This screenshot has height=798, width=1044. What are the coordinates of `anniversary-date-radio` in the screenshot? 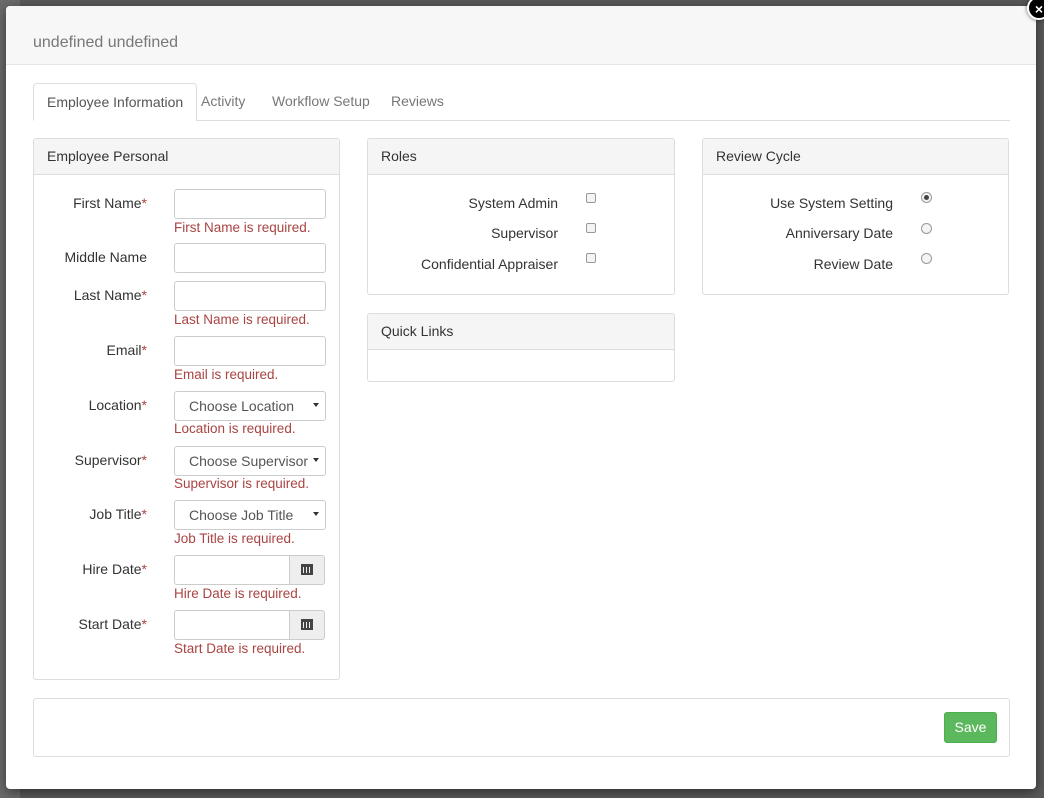 It's located at (926, 228).